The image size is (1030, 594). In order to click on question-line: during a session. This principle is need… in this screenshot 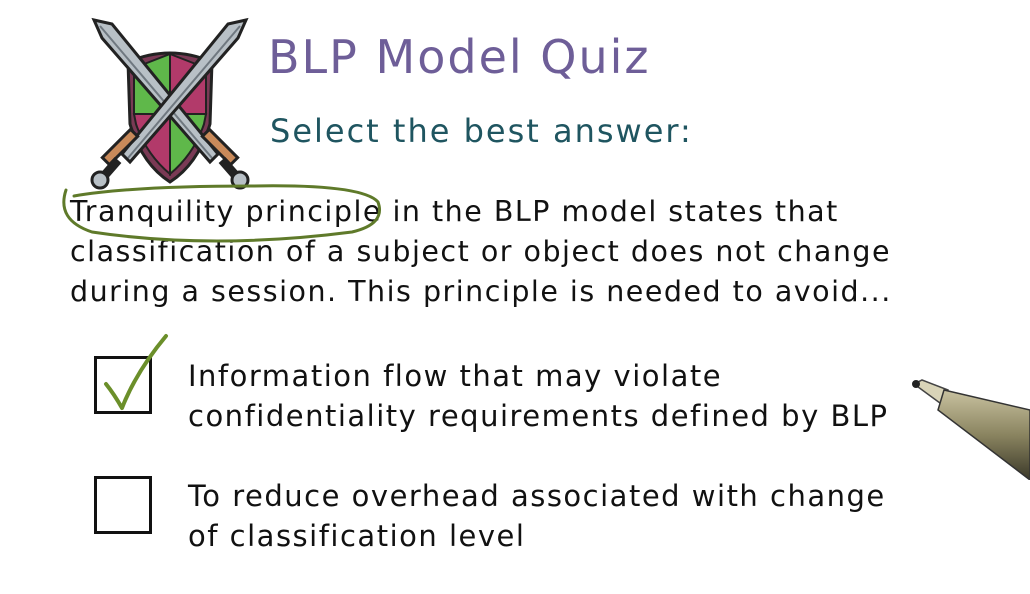, I will do `click(481, 291)`.